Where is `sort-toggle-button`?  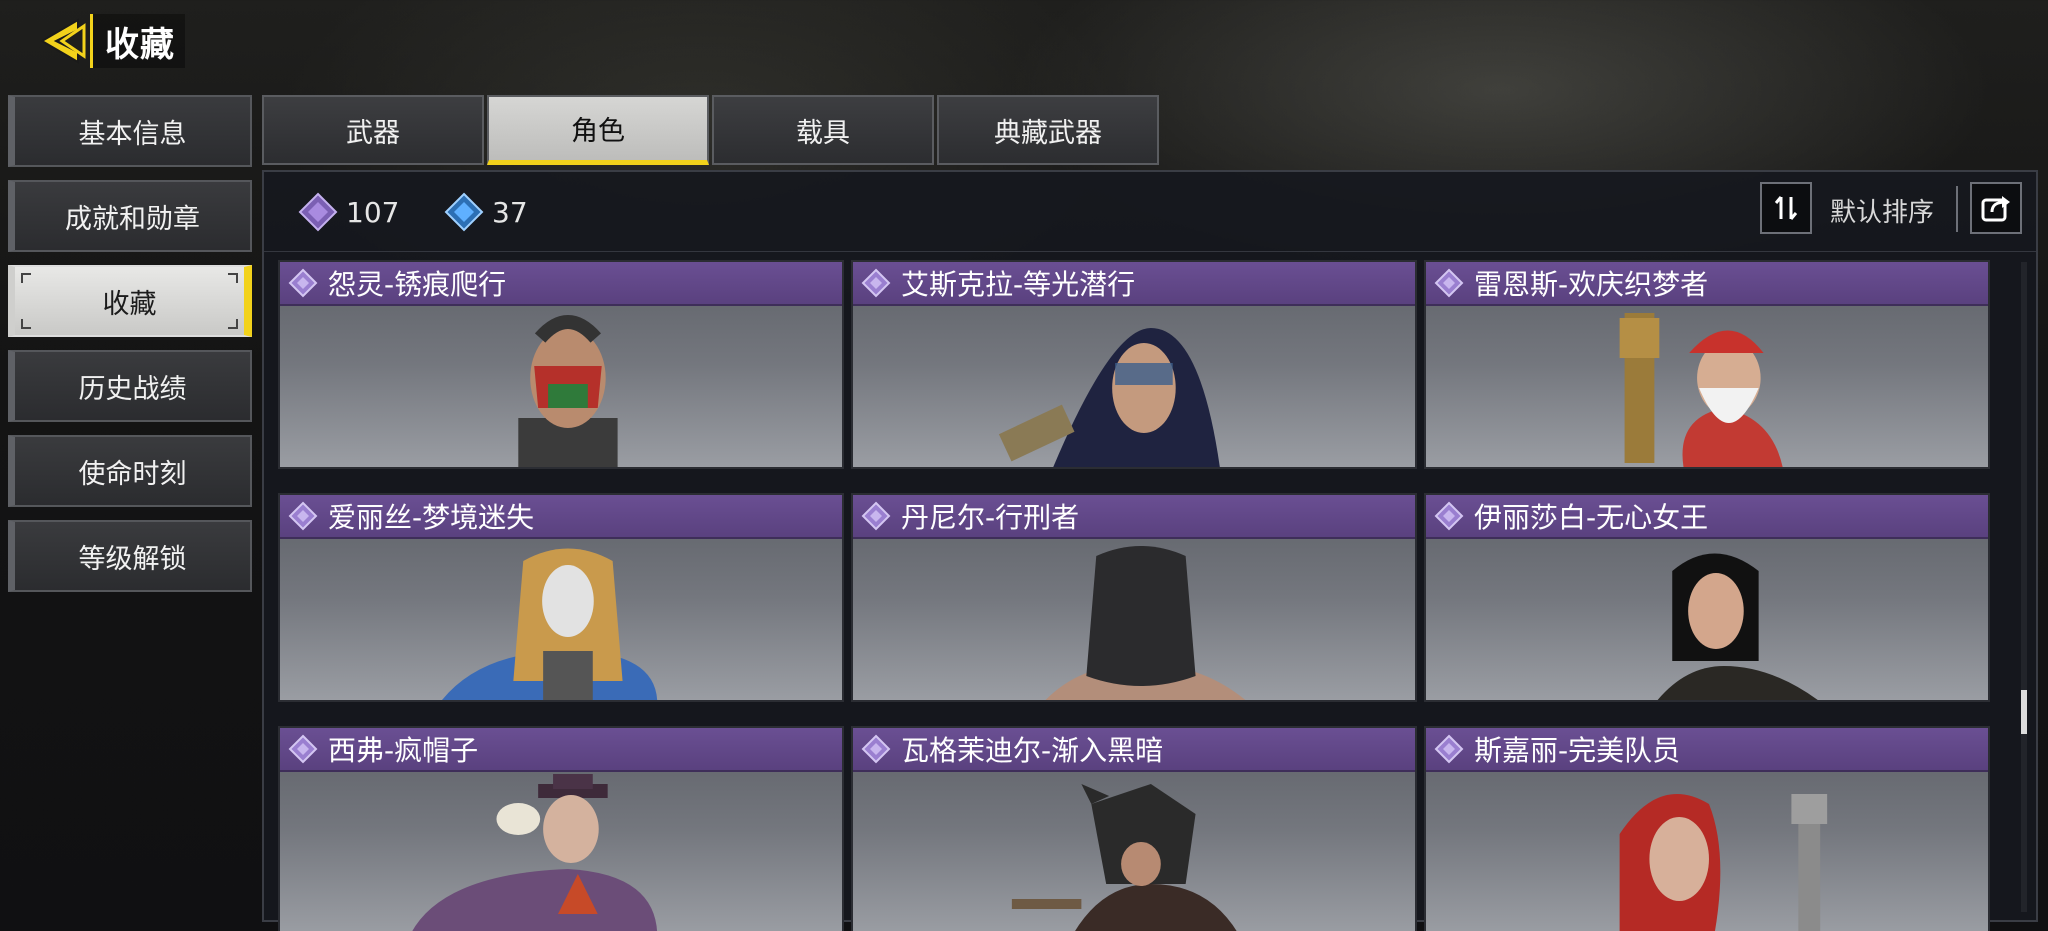 sort-toggle-button is located at coordinates (1786, 208).